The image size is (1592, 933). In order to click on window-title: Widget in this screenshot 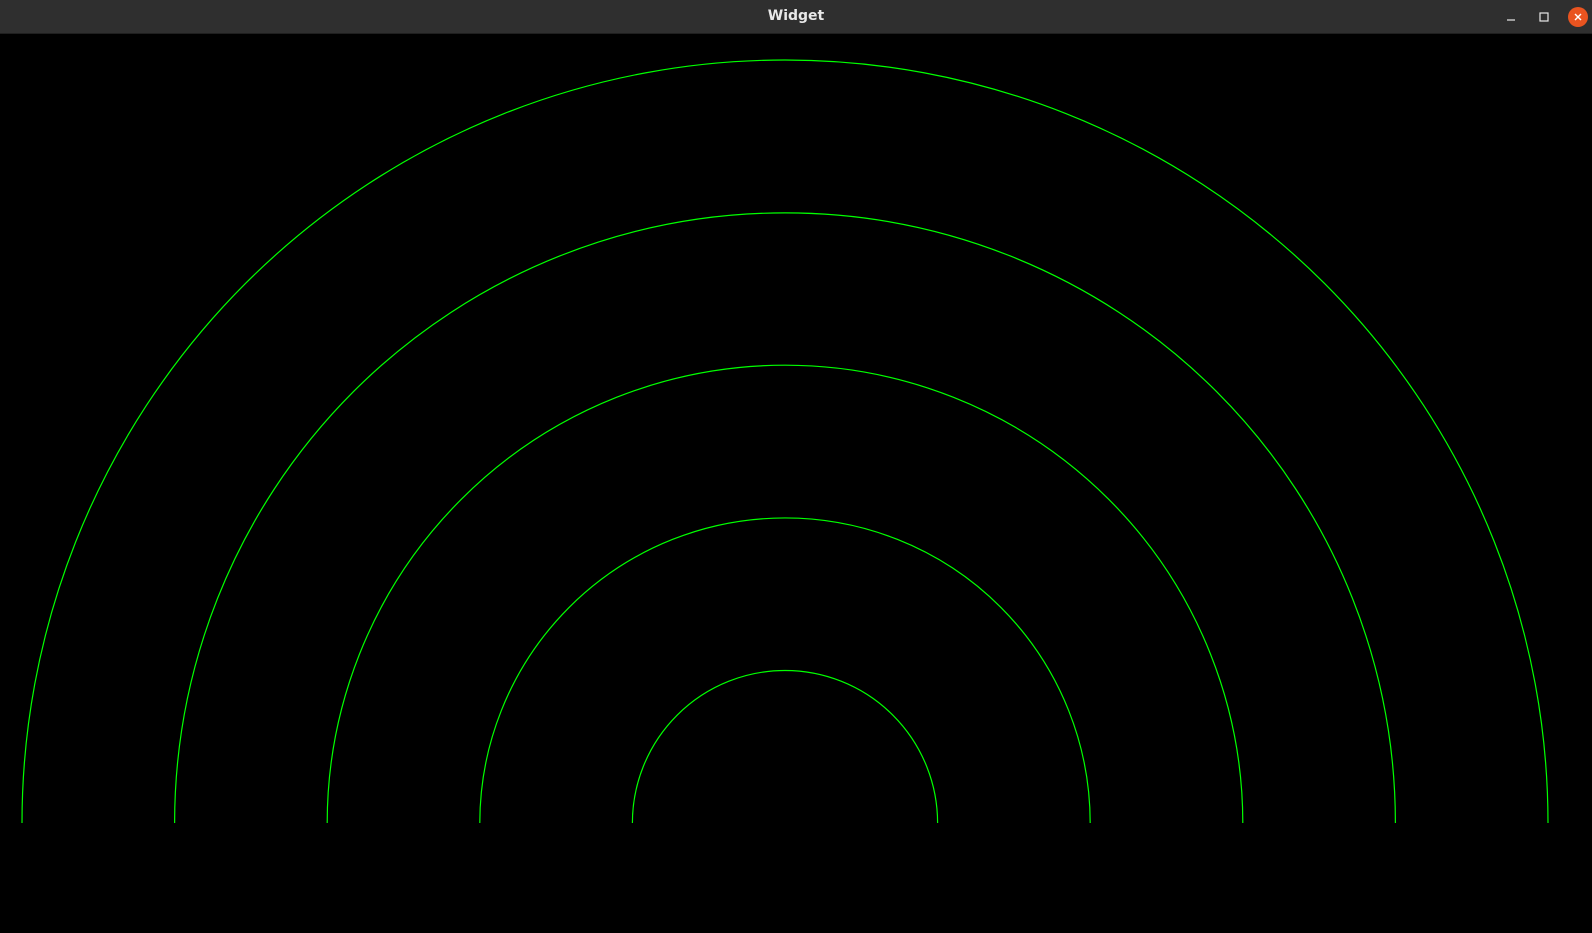, I will do `click(796, 16)`.